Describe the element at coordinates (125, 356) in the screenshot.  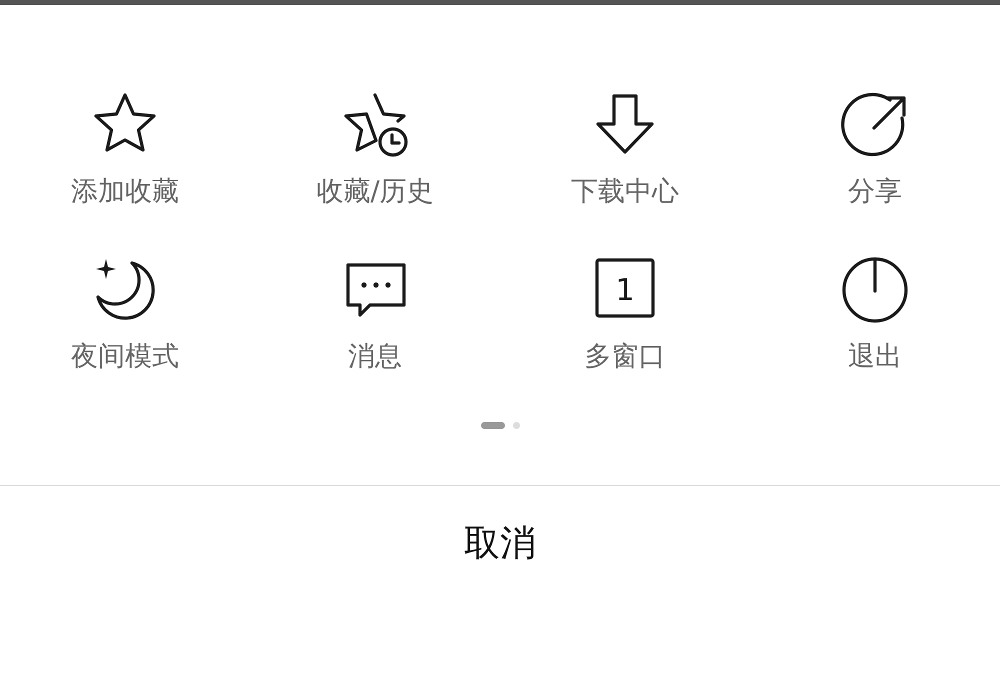
I see `menu-label: 夜间模式` at that location.